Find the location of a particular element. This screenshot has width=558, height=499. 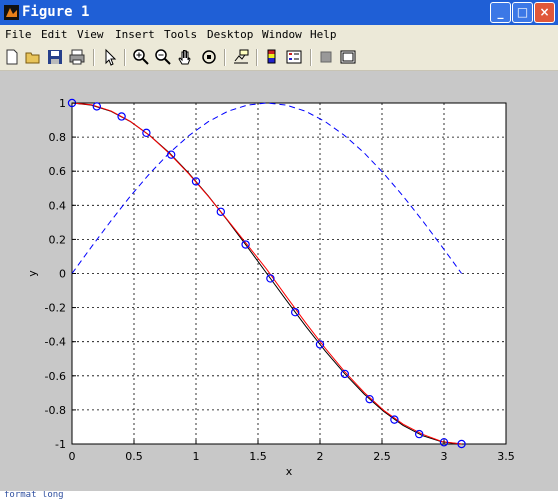

x-tick-label: 3.5 is located at coordinates (506, 456).